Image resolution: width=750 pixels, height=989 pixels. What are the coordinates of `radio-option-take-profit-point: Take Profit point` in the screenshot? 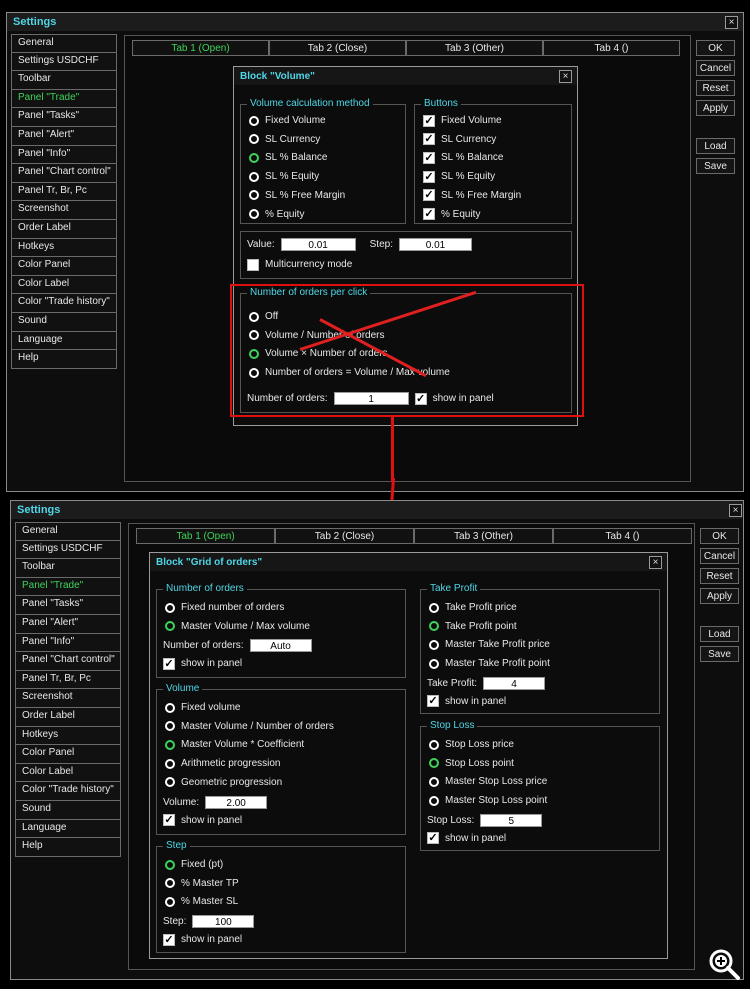 It's located at (473, 626).